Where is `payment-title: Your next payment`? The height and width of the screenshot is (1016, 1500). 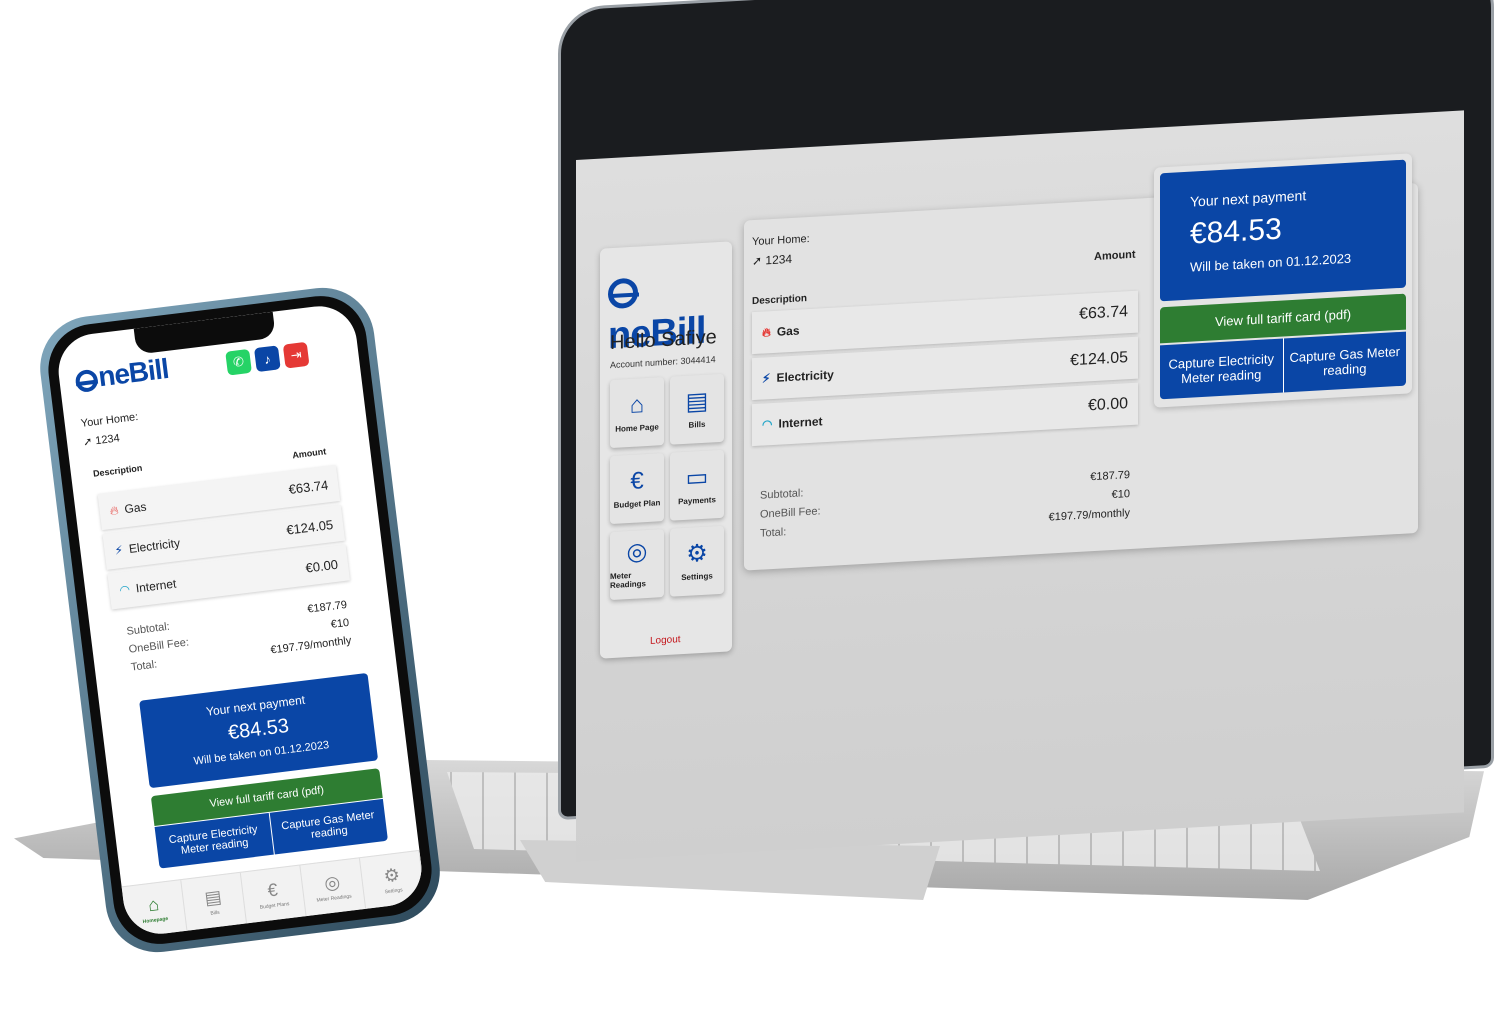 payment-title: Your next payment is located at coordinates (1248, 198).